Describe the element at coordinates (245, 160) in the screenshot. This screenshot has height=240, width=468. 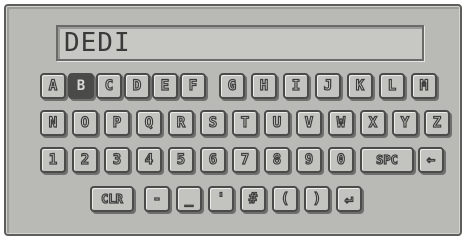
I see `key-7: 7` at that location.